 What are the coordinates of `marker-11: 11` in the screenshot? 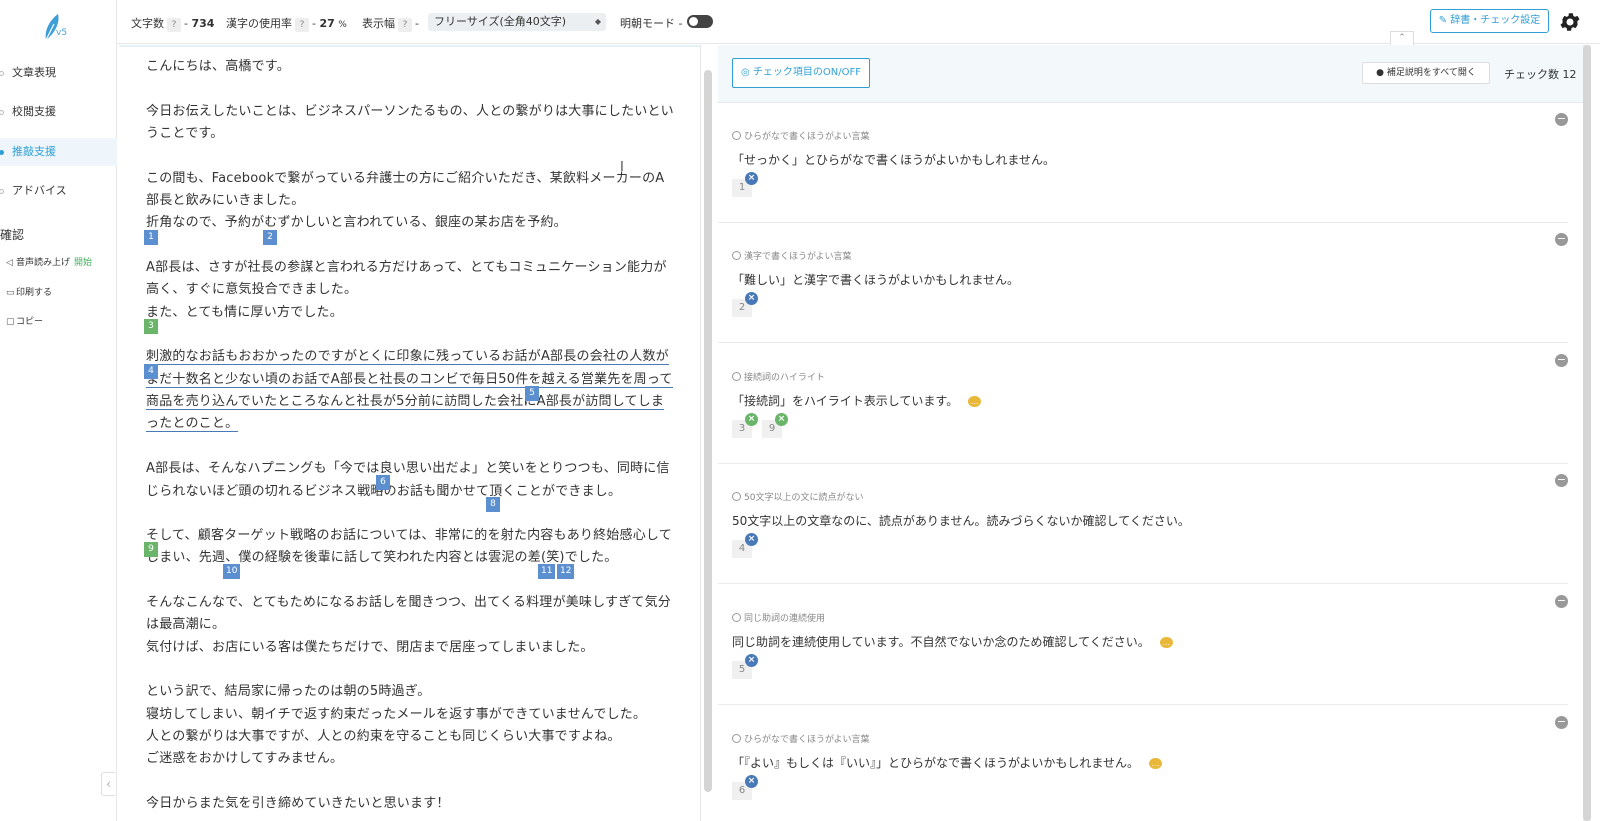 It's located at (547, 571).